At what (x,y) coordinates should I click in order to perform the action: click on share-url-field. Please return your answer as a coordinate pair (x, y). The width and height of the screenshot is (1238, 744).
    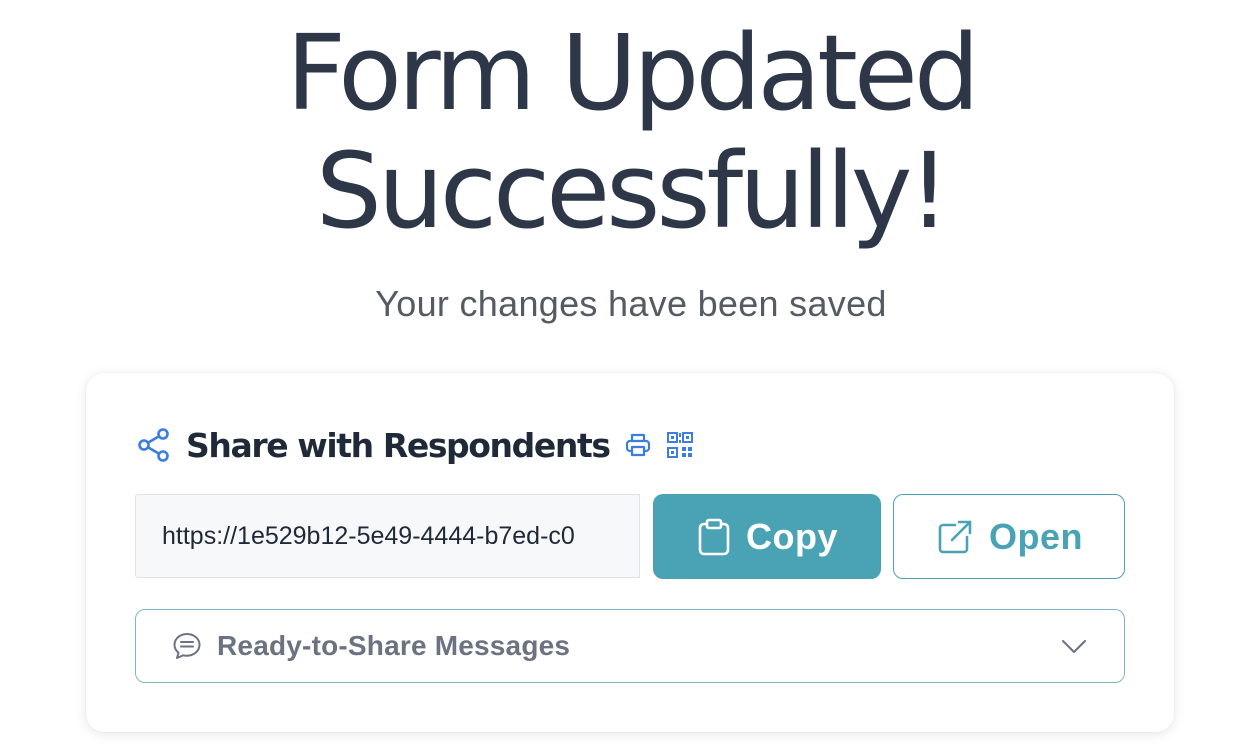
    Looking at the image, I should click on (387, 536).